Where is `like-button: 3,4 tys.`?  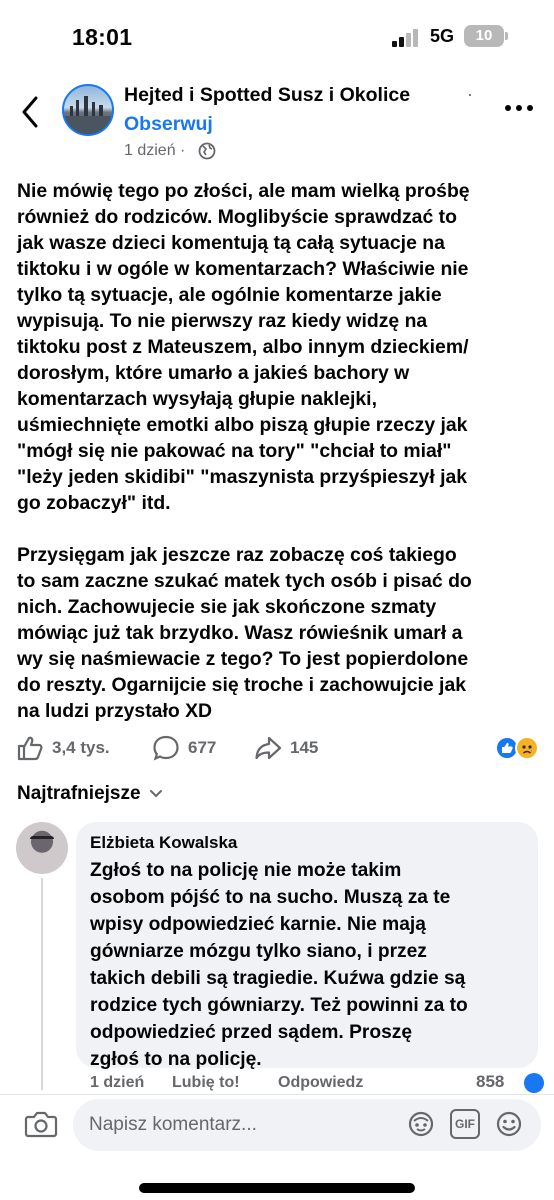 like-button: 3,4 tys. is located at coordinates (63, 748).